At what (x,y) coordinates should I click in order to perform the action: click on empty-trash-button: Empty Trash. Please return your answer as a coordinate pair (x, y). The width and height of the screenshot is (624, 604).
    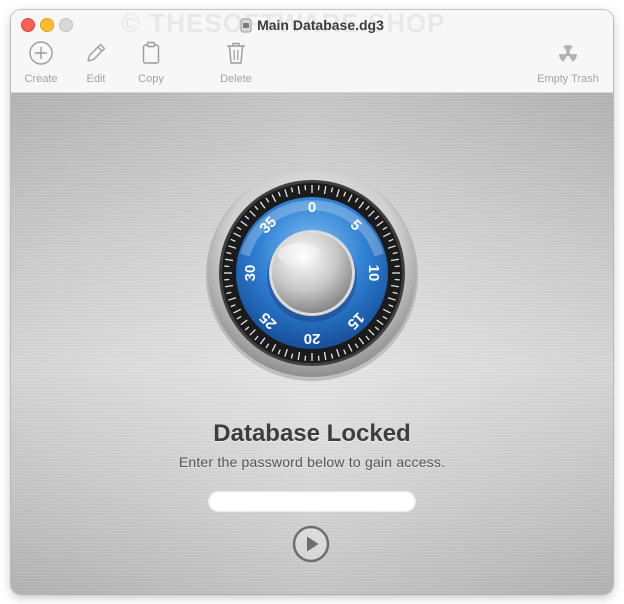
    Looking at the image, I should click on (568, 62).